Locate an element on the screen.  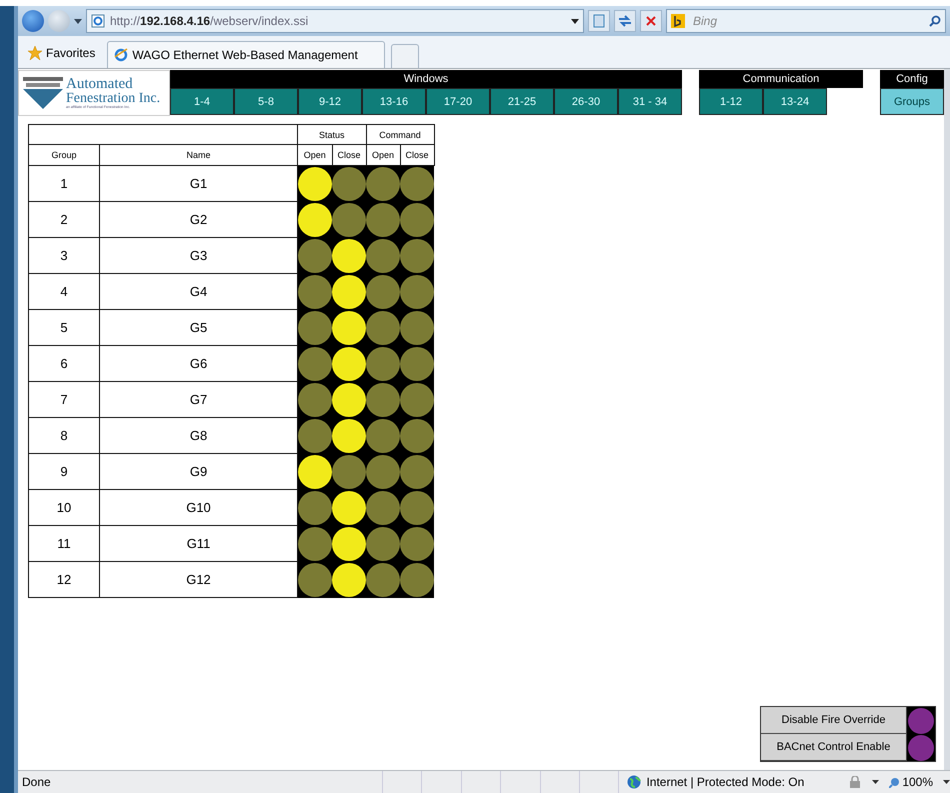
table-cell: G1 is located at coordinates (199, 184).